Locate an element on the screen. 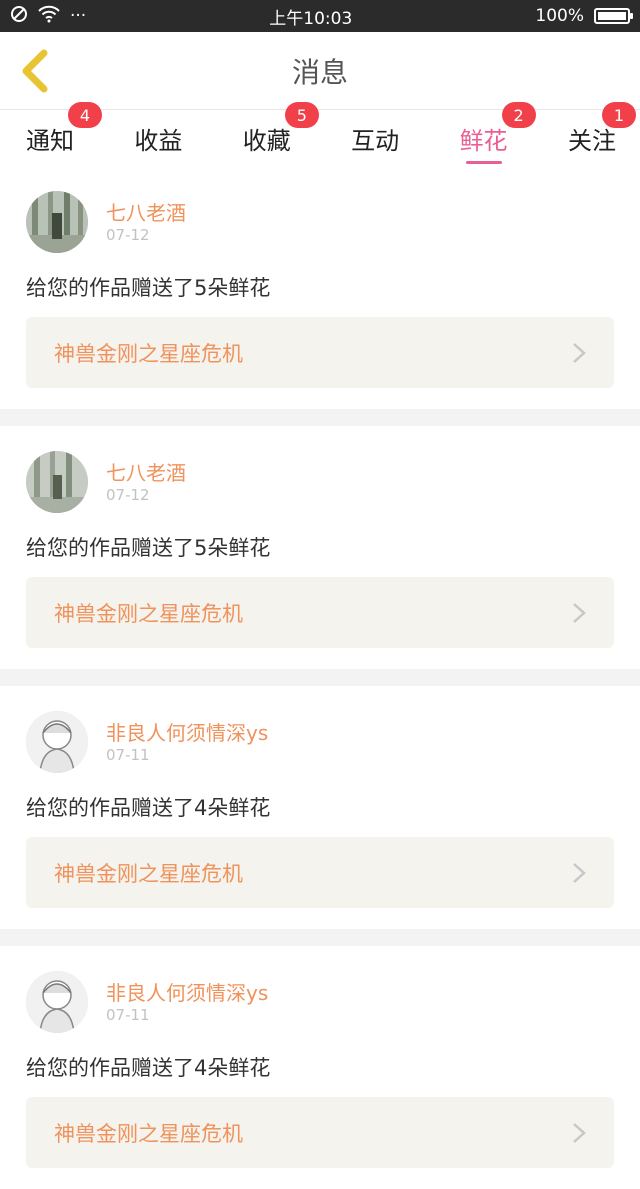 This screenshot has height=1189, width=640. tab-earnings: 收益 is located at coordinates (158, 138).